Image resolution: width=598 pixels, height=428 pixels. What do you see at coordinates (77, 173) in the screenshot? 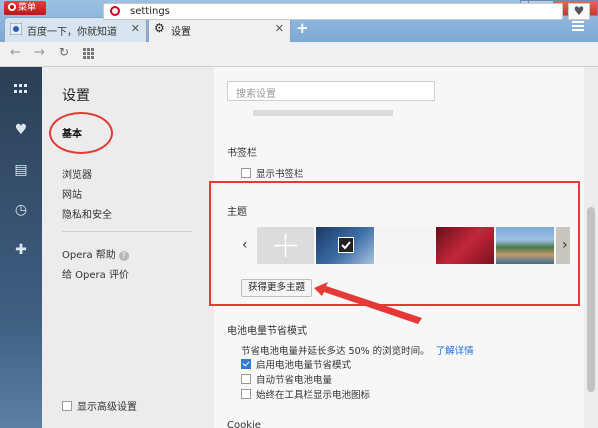
I see `nav-item-browser: 浏览器` at bounding box center [77, 173].